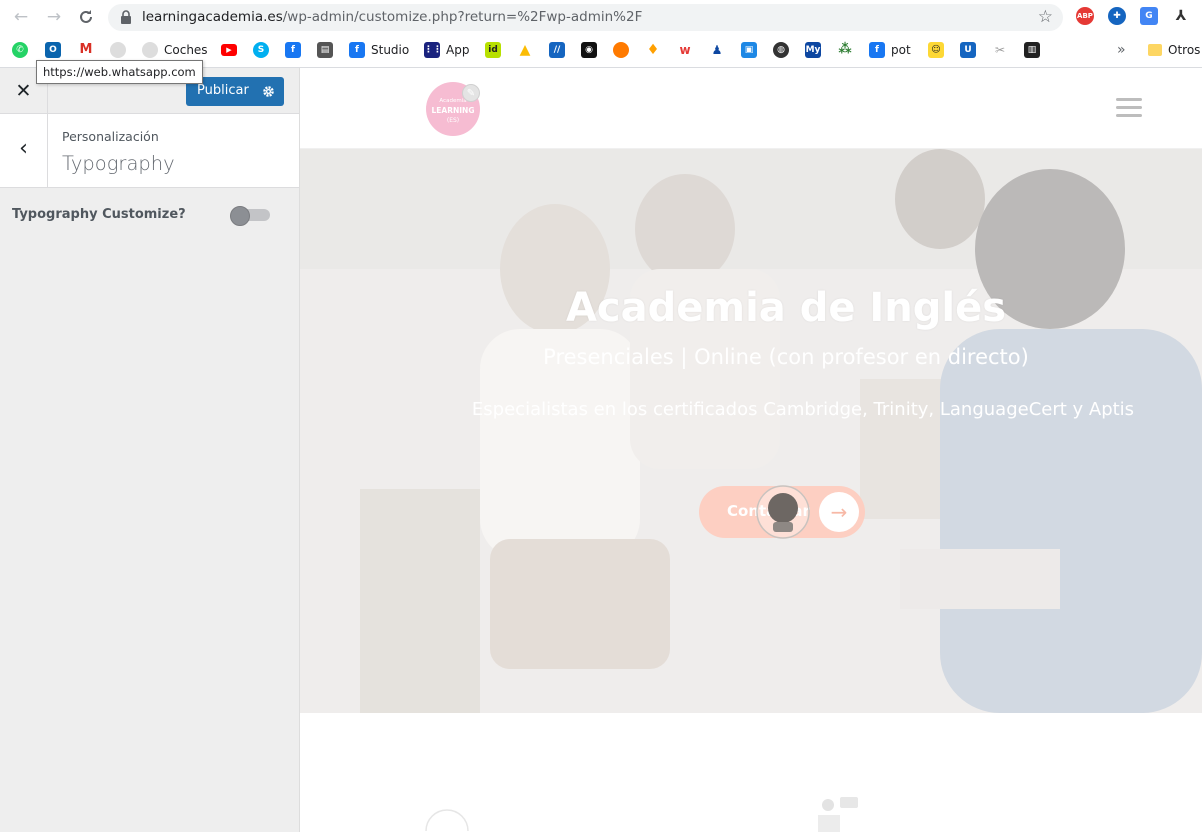 The width and height of the screenshot is (1202, 832). What do you see at coordinates (839, 512) in the screenshot?
I see `arrow-right-icon: →` at bounding box center [839, 512].